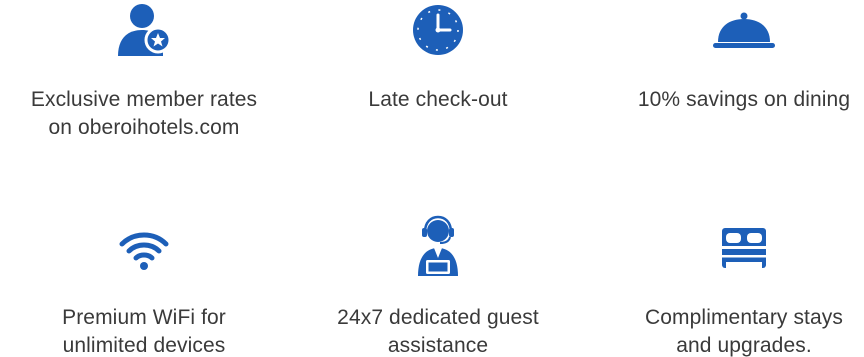 This screenshot has width=864, height=357. I want to click on benefit-label: 24x7 dedicated guest assistance, so click(438, 331).